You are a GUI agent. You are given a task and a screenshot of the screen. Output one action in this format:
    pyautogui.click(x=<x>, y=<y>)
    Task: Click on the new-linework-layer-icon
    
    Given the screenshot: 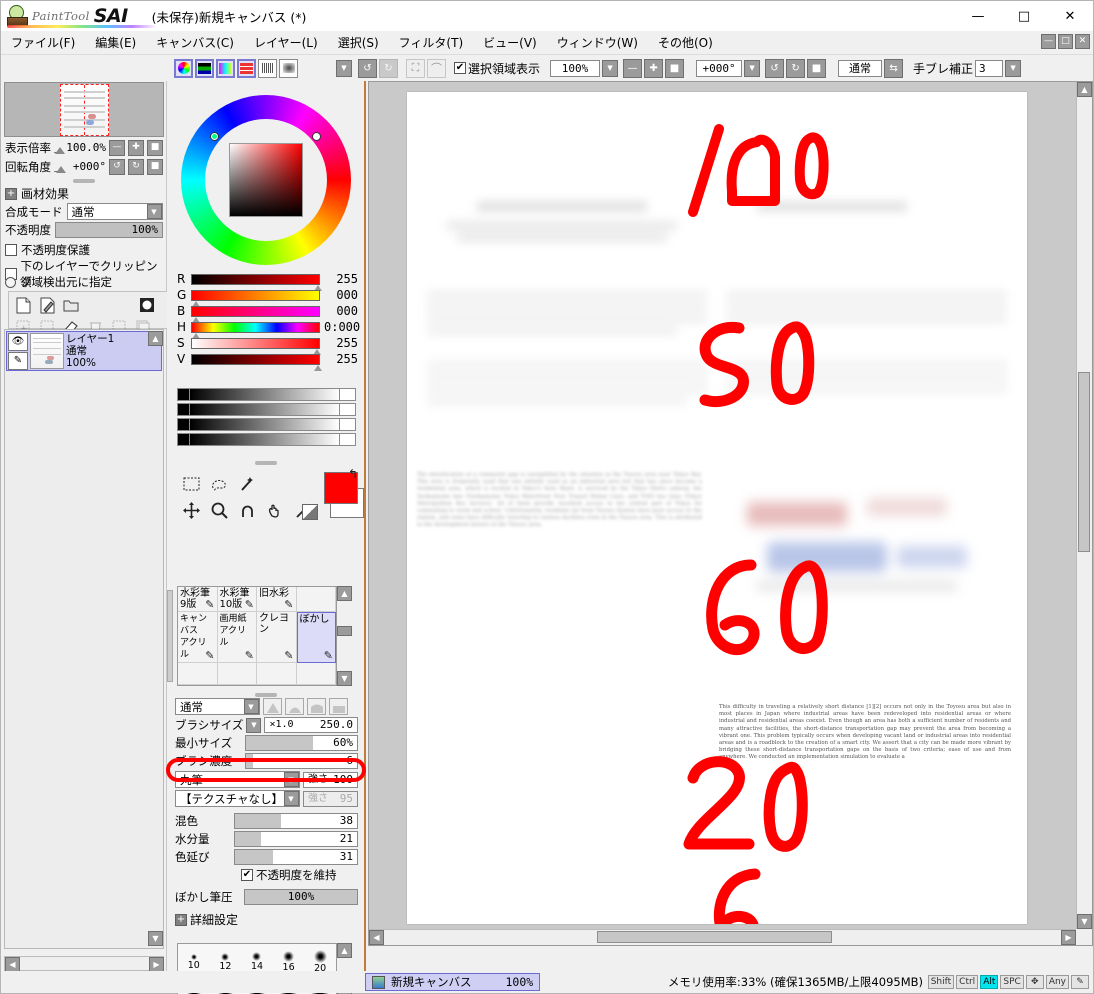 What is the action you would take?
    pyautogui.click(x=47, y=305)
    